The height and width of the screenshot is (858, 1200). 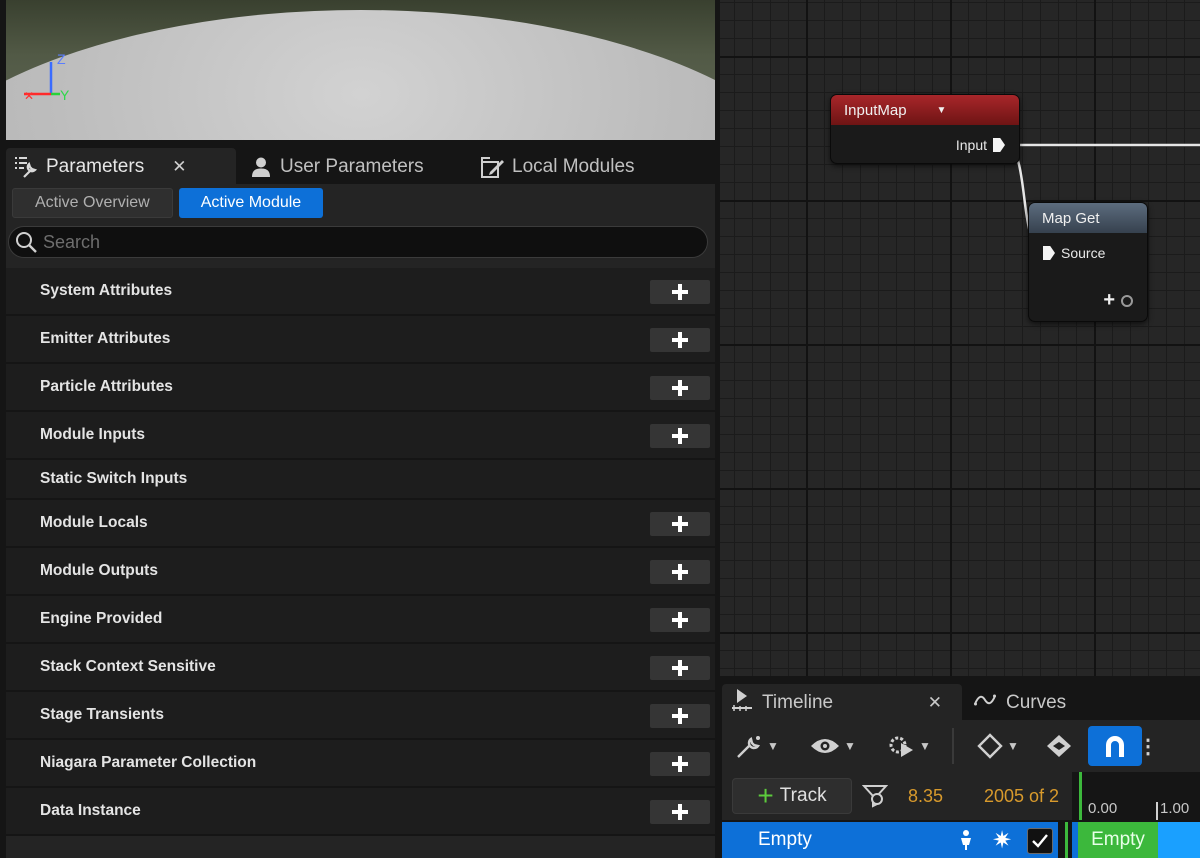 What do you see at coordinates (1118, 840) in the screenshot?
I see `track-clip: Empty` at bounding box center [1118, 840].